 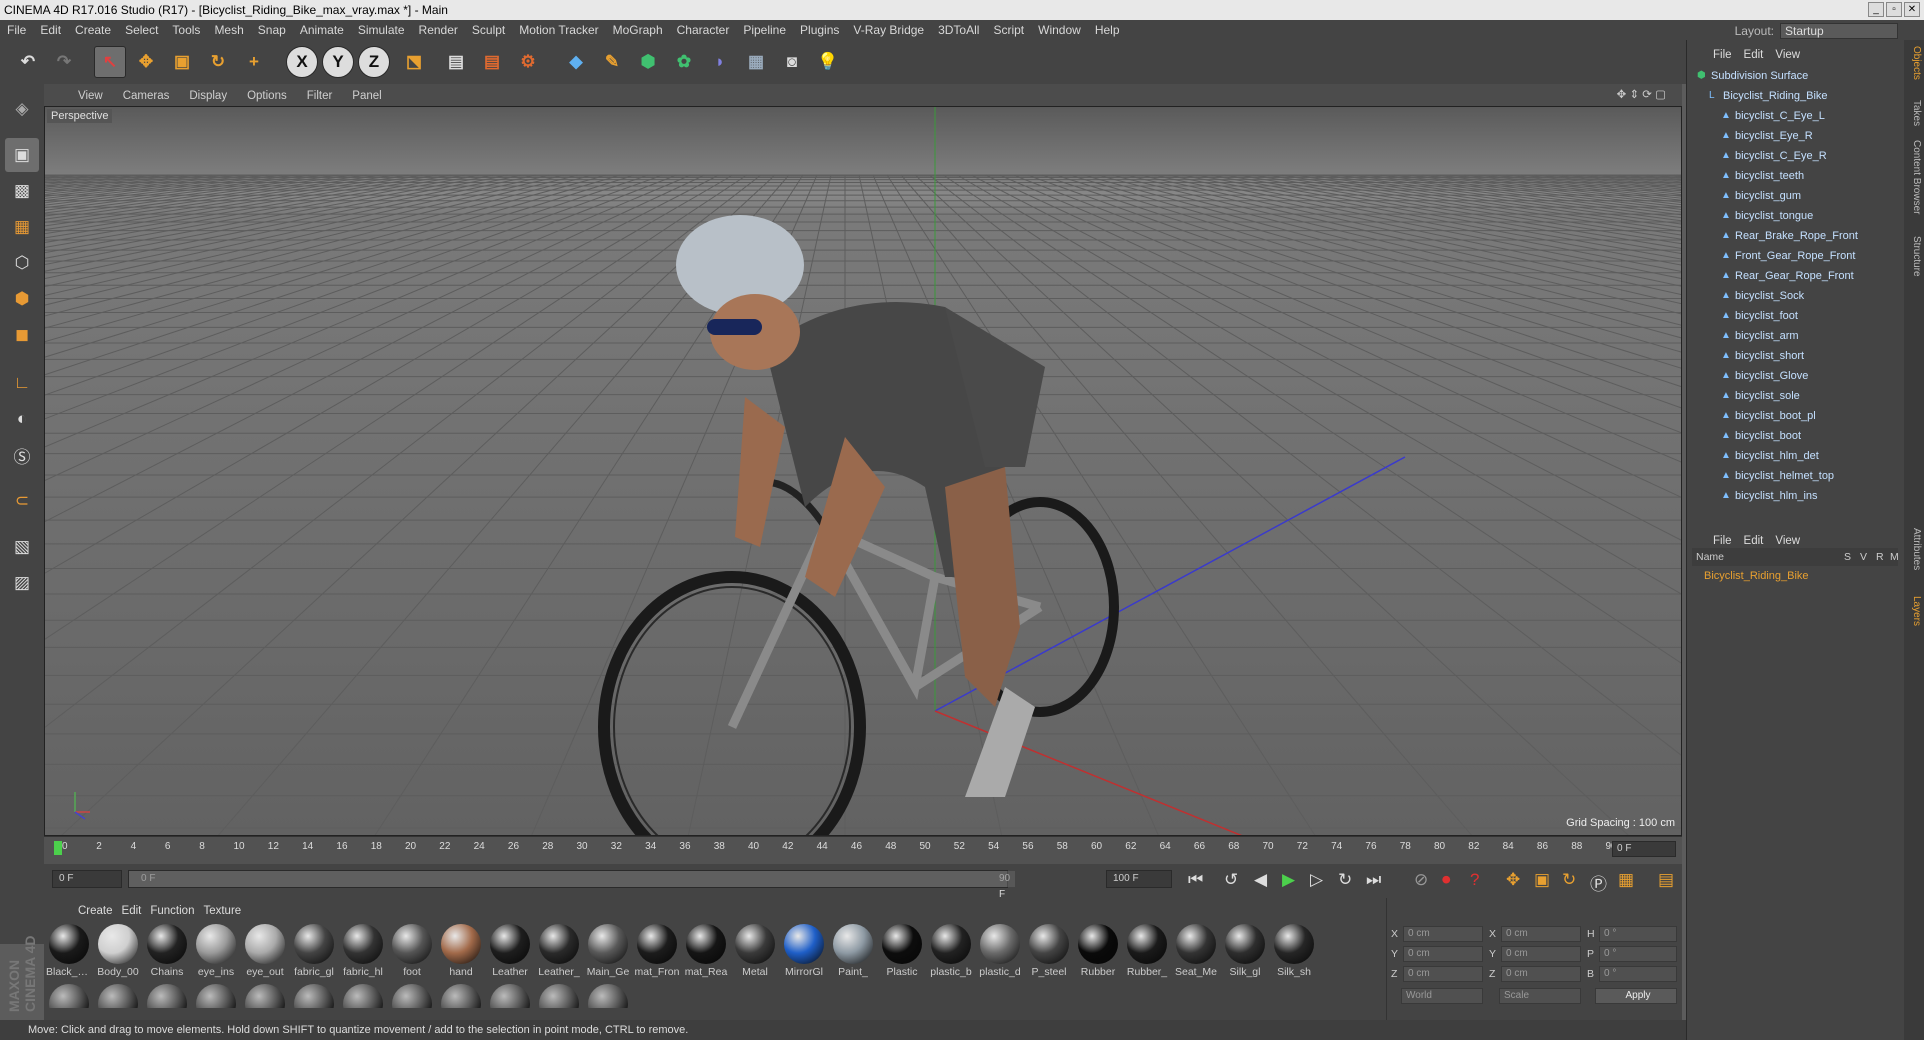 I want to click on material-swatch: Metal, so click(x=755, y=950).